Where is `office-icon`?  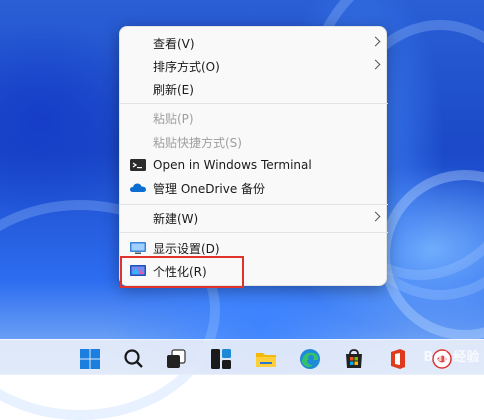
office-icon is located at coordinates (398, 359).